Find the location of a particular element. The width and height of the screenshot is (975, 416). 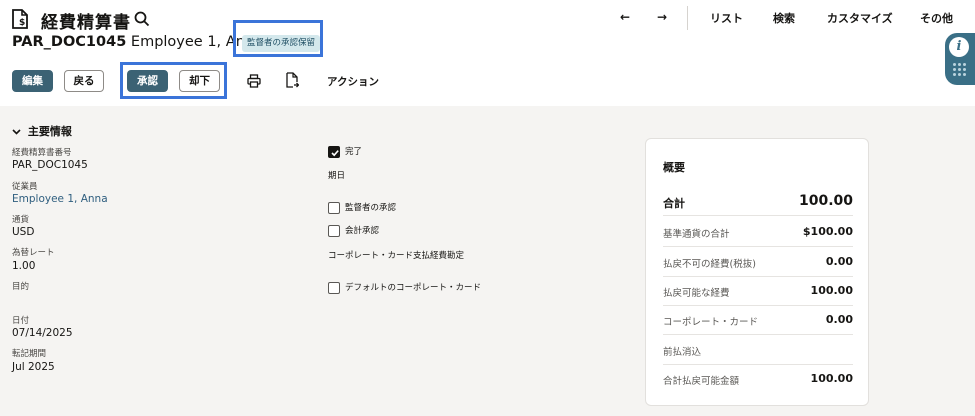

status-badge: 監督者の承認保留 is located at coordinates (281, 43).